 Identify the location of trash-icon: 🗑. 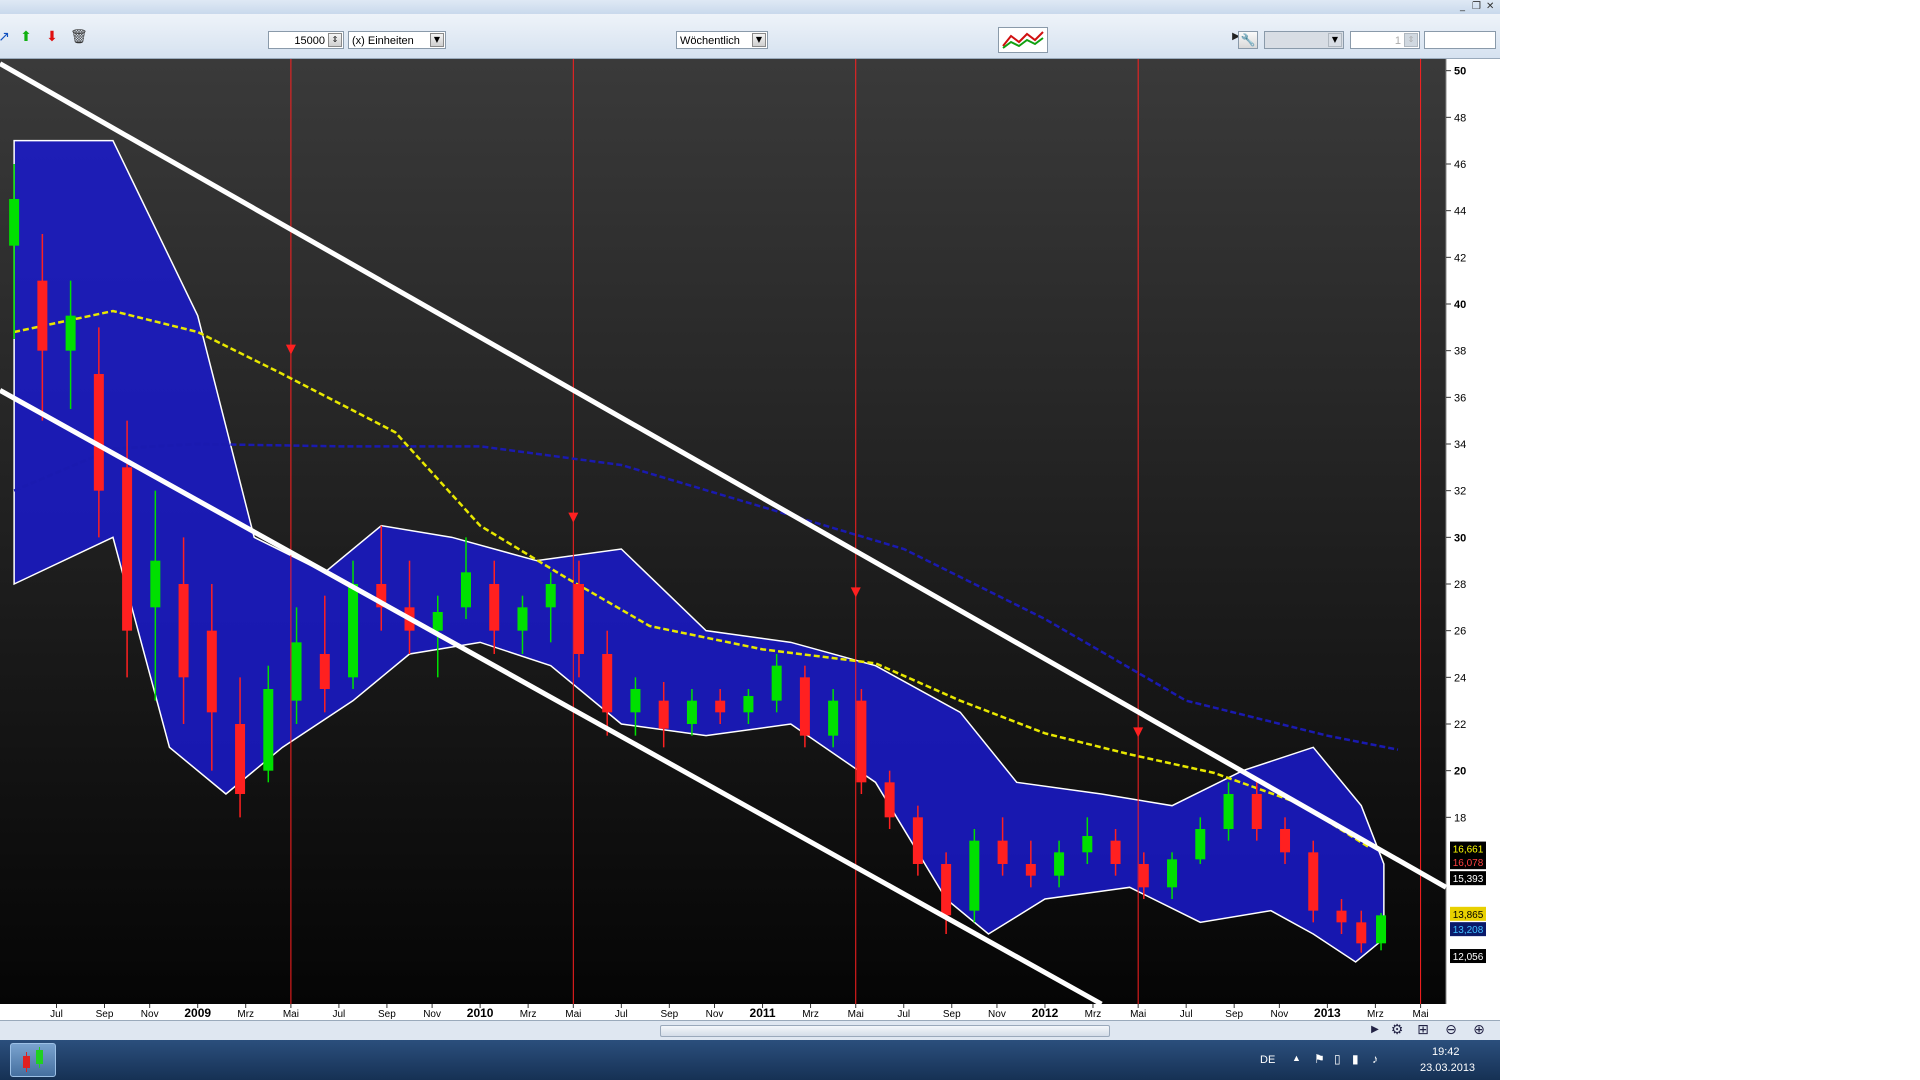
(79, 37).